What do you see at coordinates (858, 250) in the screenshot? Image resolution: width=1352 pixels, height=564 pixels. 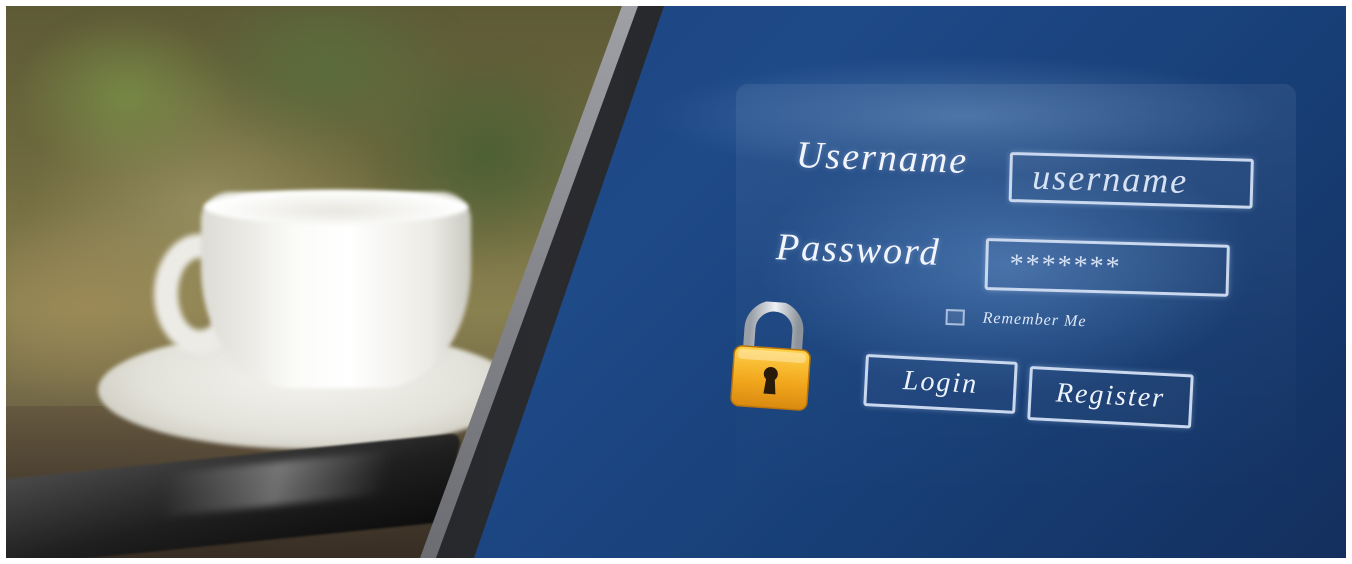 I see `password-label: Password` at bounding box center [858, 250].